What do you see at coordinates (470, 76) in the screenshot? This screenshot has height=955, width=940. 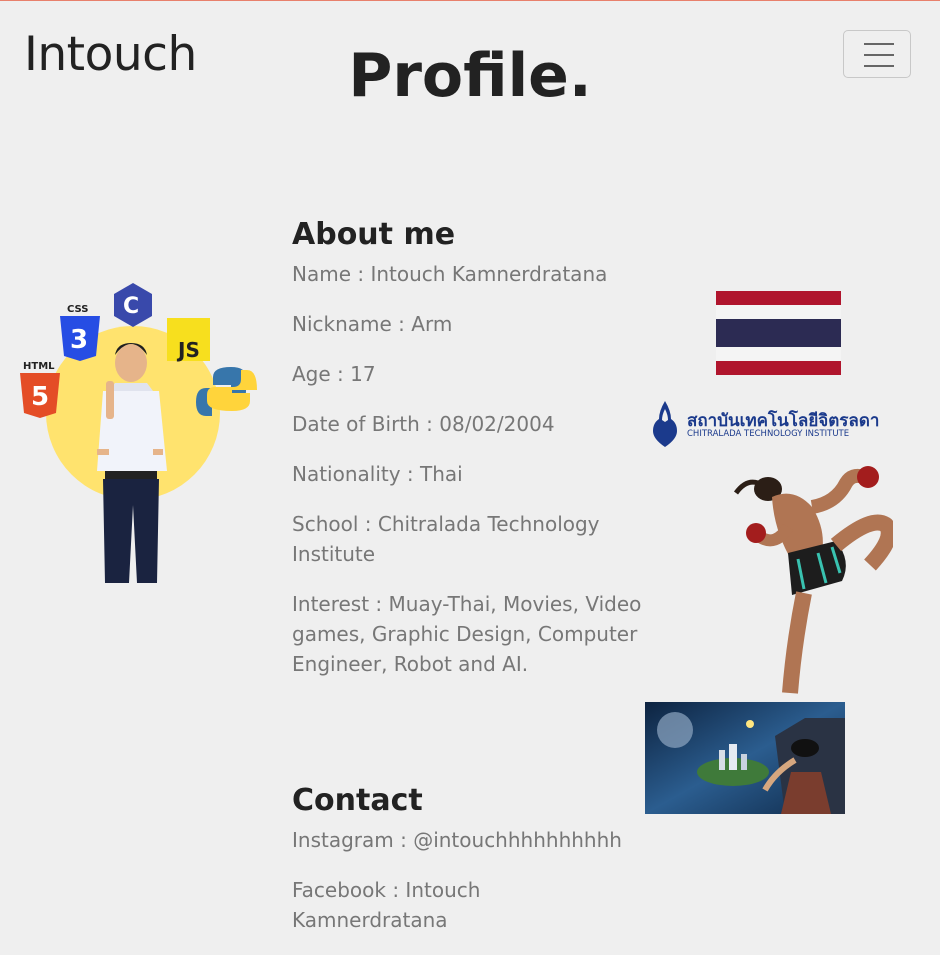 I see `page-title: Profile.` at bounding box center [470, 76].